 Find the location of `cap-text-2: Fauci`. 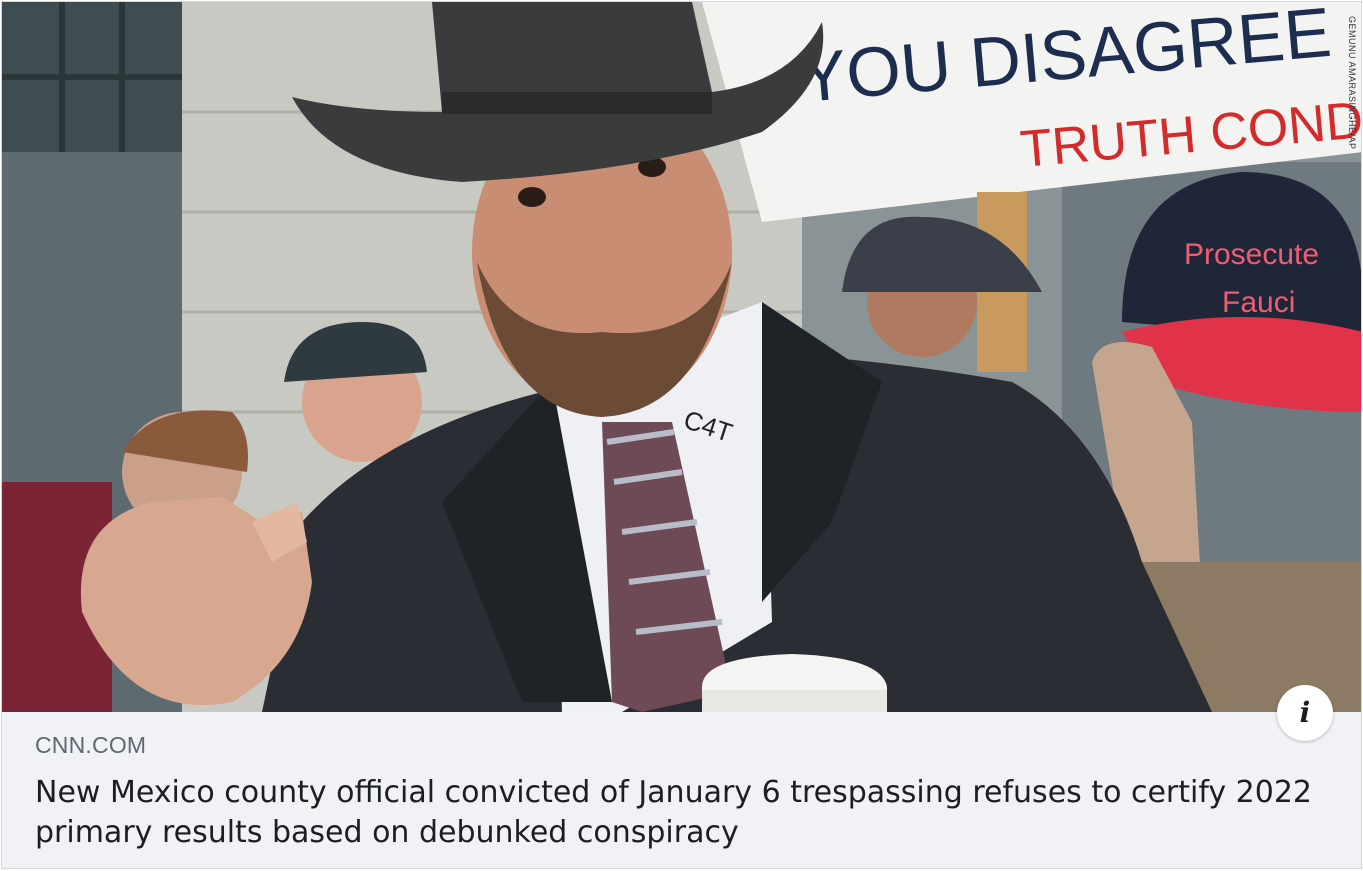

cap-text-2: Fauci is located at coordinates (1258, 302).